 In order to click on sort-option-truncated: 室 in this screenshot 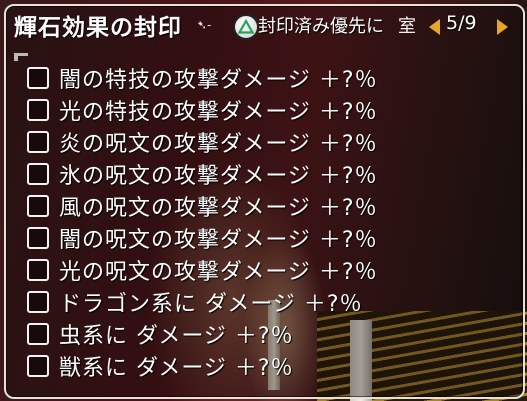, I will do `click(407, 26)`.